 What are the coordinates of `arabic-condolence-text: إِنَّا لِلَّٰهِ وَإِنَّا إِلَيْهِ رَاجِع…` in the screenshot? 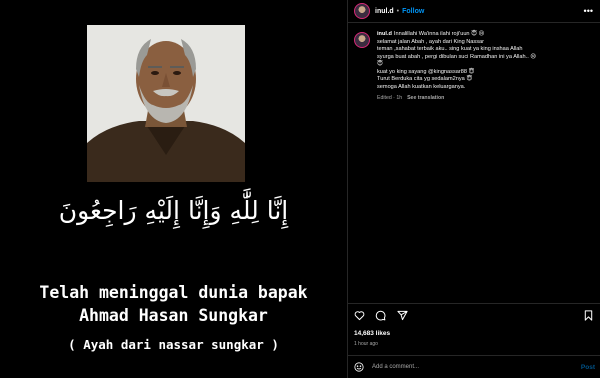 It's located at (173, 210).